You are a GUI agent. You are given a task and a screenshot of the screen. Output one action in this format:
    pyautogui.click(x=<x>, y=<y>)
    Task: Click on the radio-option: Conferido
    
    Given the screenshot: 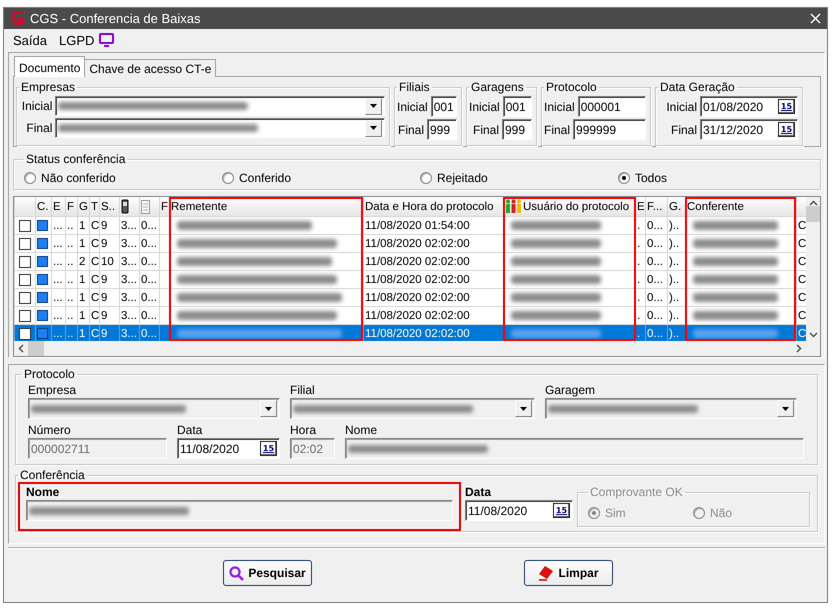 What is the action you would take?
    pyautogui.click(x=321, y=177)
    